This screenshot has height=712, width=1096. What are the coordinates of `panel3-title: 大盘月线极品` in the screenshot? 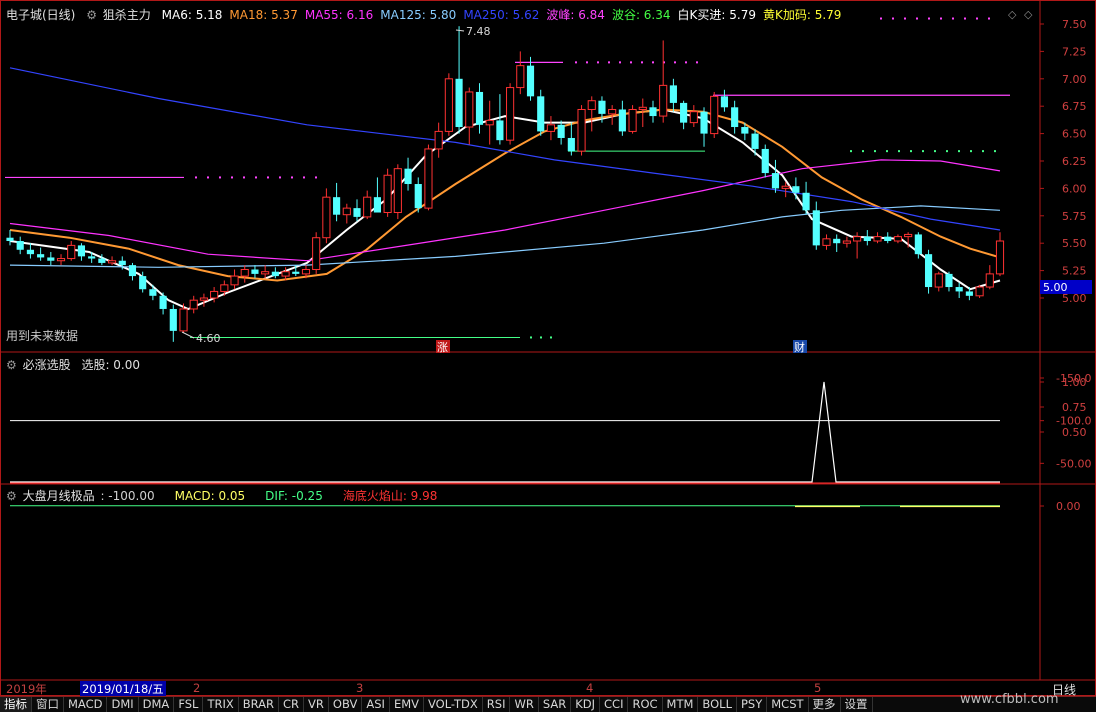 It's located at (59, 496).